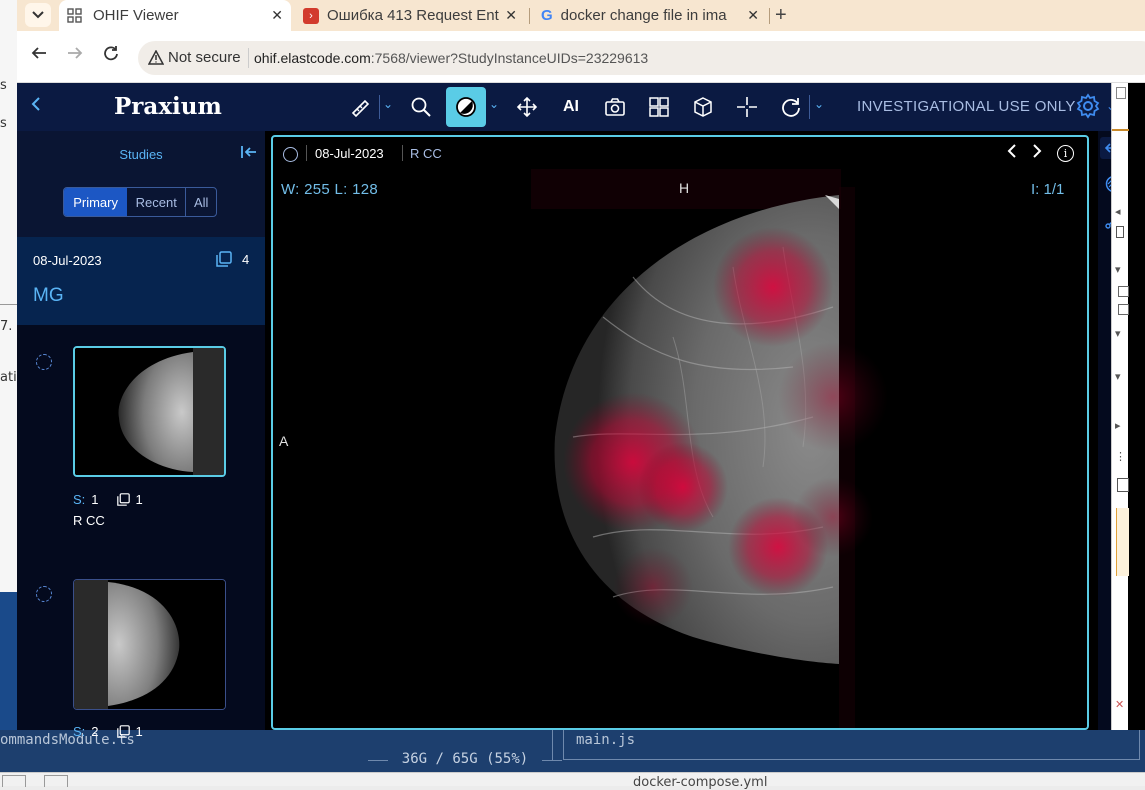  I want to click on series-label: S:, so click(79, 499).